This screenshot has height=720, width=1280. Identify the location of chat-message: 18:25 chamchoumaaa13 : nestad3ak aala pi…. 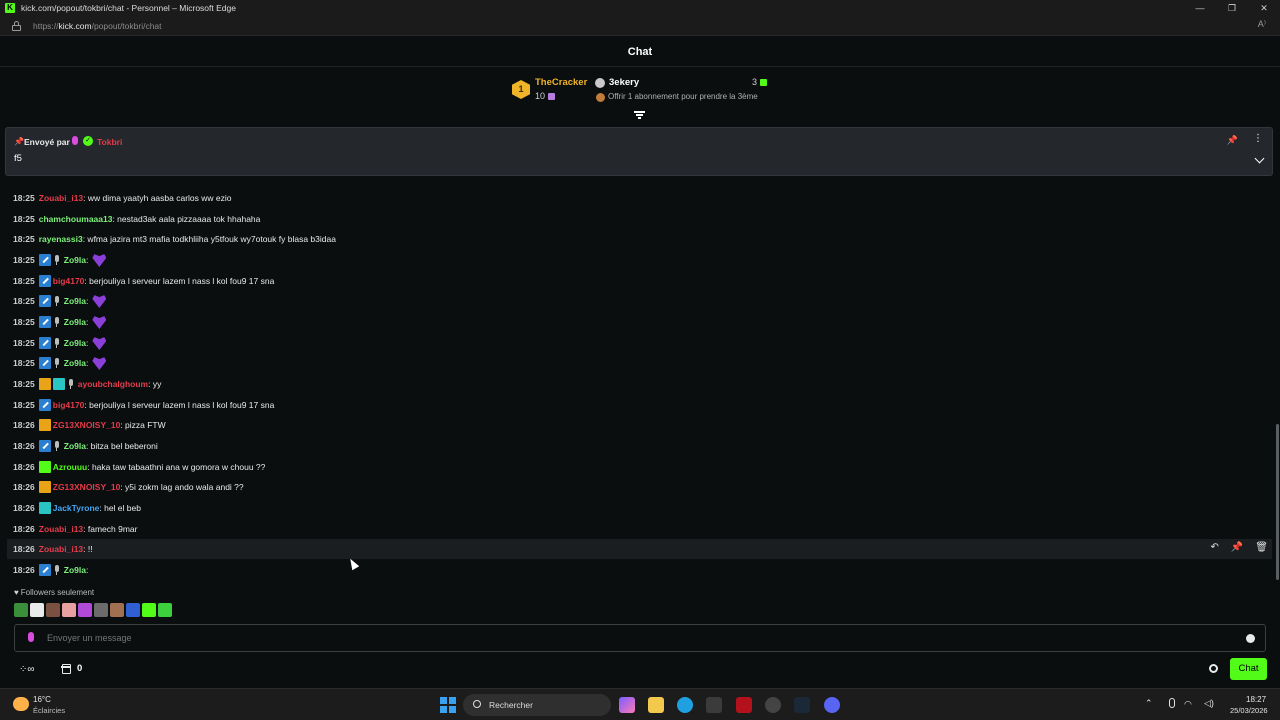
(636, 219).